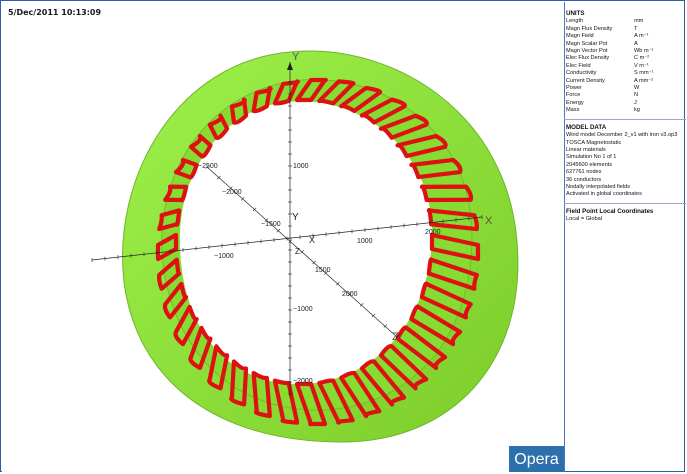 This screenshot has height=474, width=687. What do you see at coordinates (575, 13) in the screenshot?
I see `units-title: UNITS` at bounding box center [575, 13].